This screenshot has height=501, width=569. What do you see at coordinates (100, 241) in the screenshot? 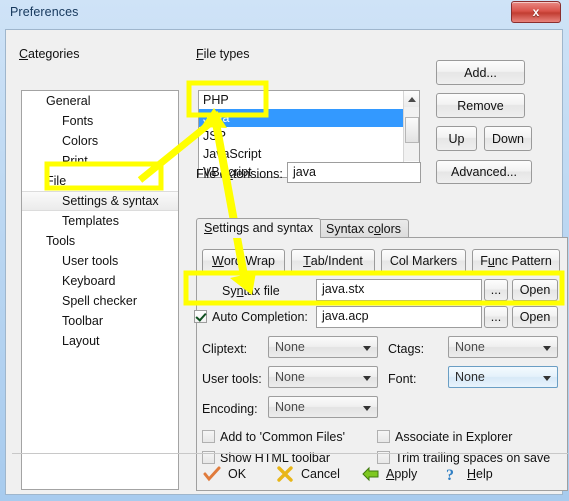
I see `category-item: Tools` at bounding box center [100, 241].